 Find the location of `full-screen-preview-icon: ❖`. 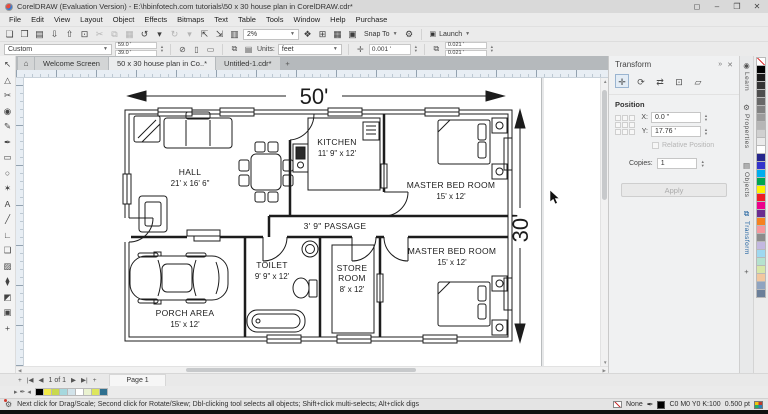

full-screen-preview-icon: ❖ is located at coordinates (307, 34).